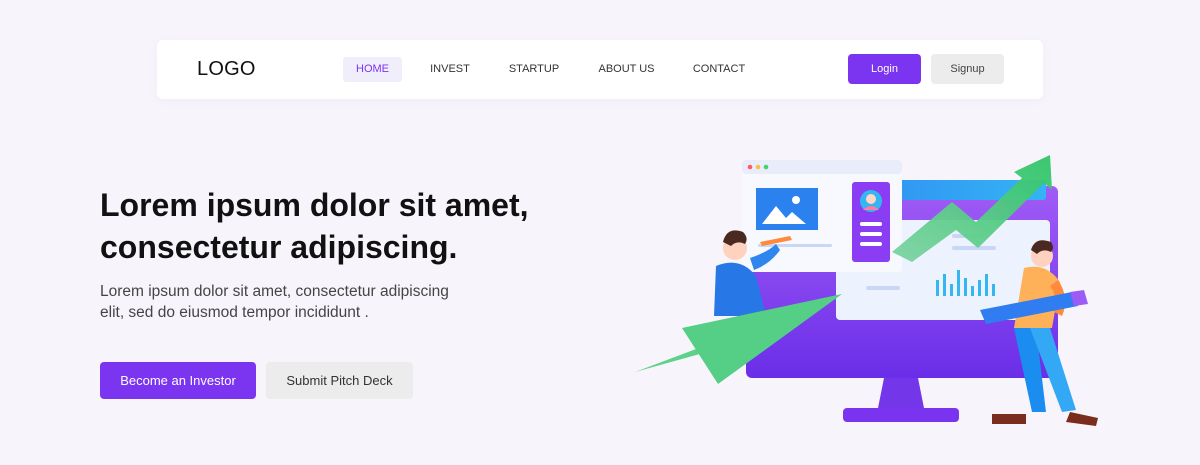 The width and height of the screenshot is (1200, 465). Describe the element at coordinates (534, 69) in the screenshot. I see `nav-startup: STARTUP` at that location.